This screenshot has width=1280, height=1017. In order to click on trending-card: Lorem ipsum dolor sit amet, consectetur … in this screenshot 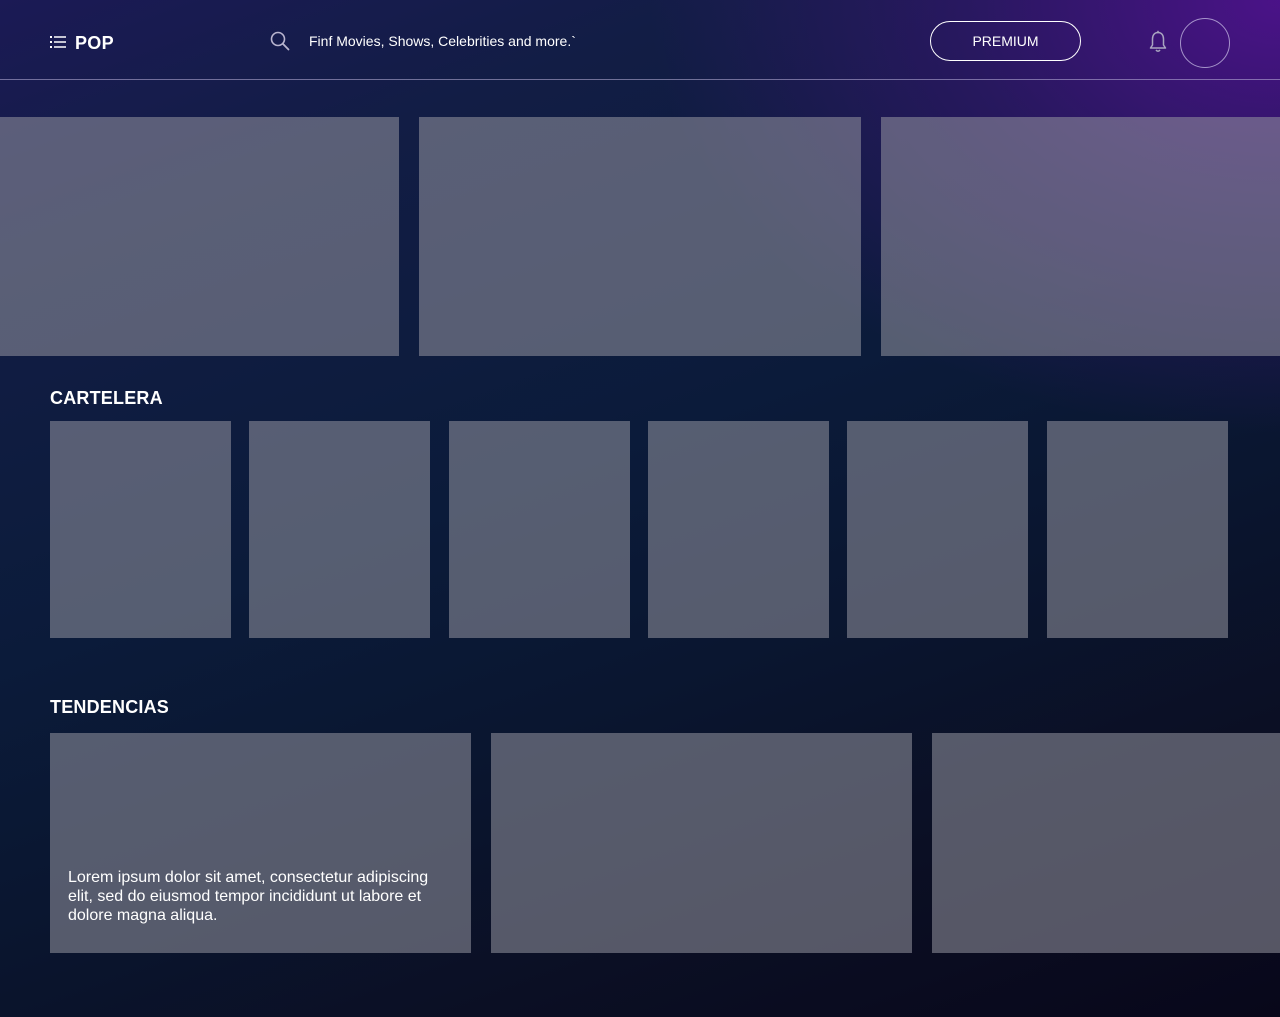, I will do `click(260, 843)`.